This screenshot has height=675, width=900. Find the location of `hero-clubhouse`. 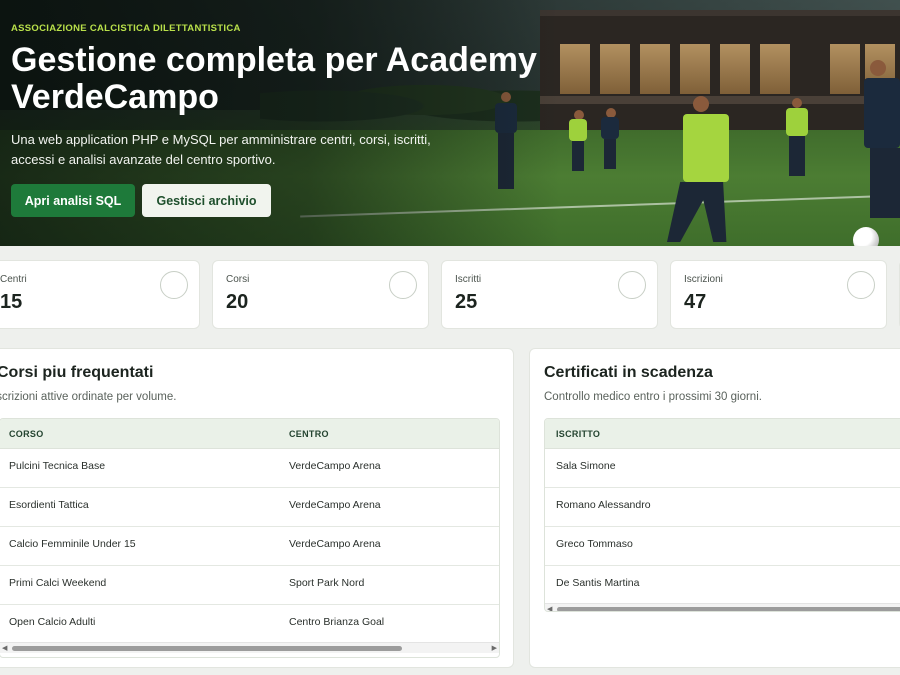

hero-clubhouse is located at coordinates (720, 70).